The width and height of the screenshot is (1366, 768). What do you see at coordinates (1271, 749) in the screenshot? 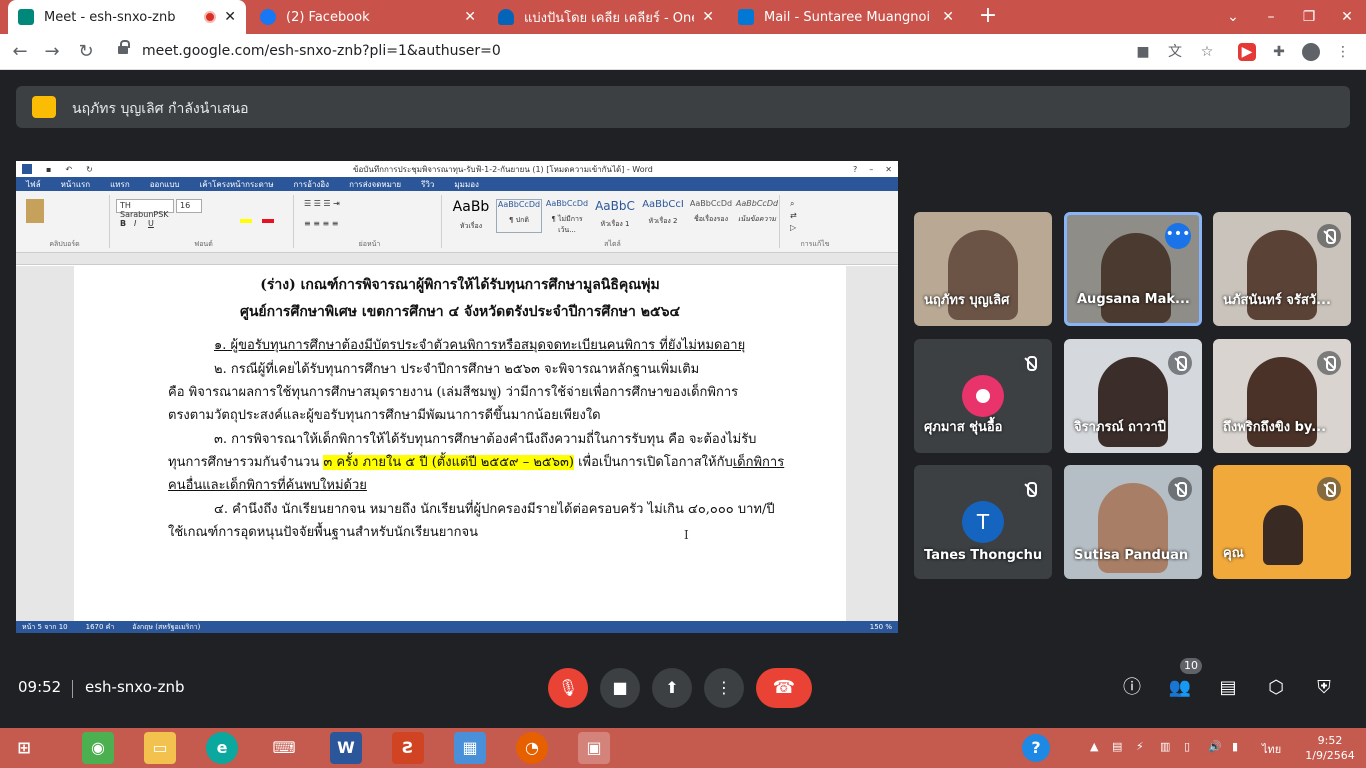
I see `input-language: ไทย` at bounding box center [1271, 749].